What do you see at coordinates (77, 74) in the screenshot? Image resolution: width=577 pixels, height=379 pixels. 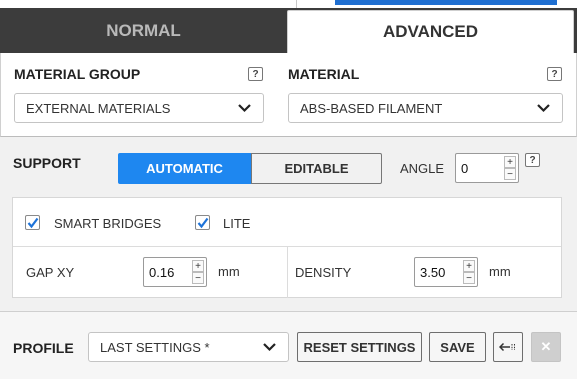 I see `material-group-label: MATERIAL GROUP` at bounding box center [77, 74].